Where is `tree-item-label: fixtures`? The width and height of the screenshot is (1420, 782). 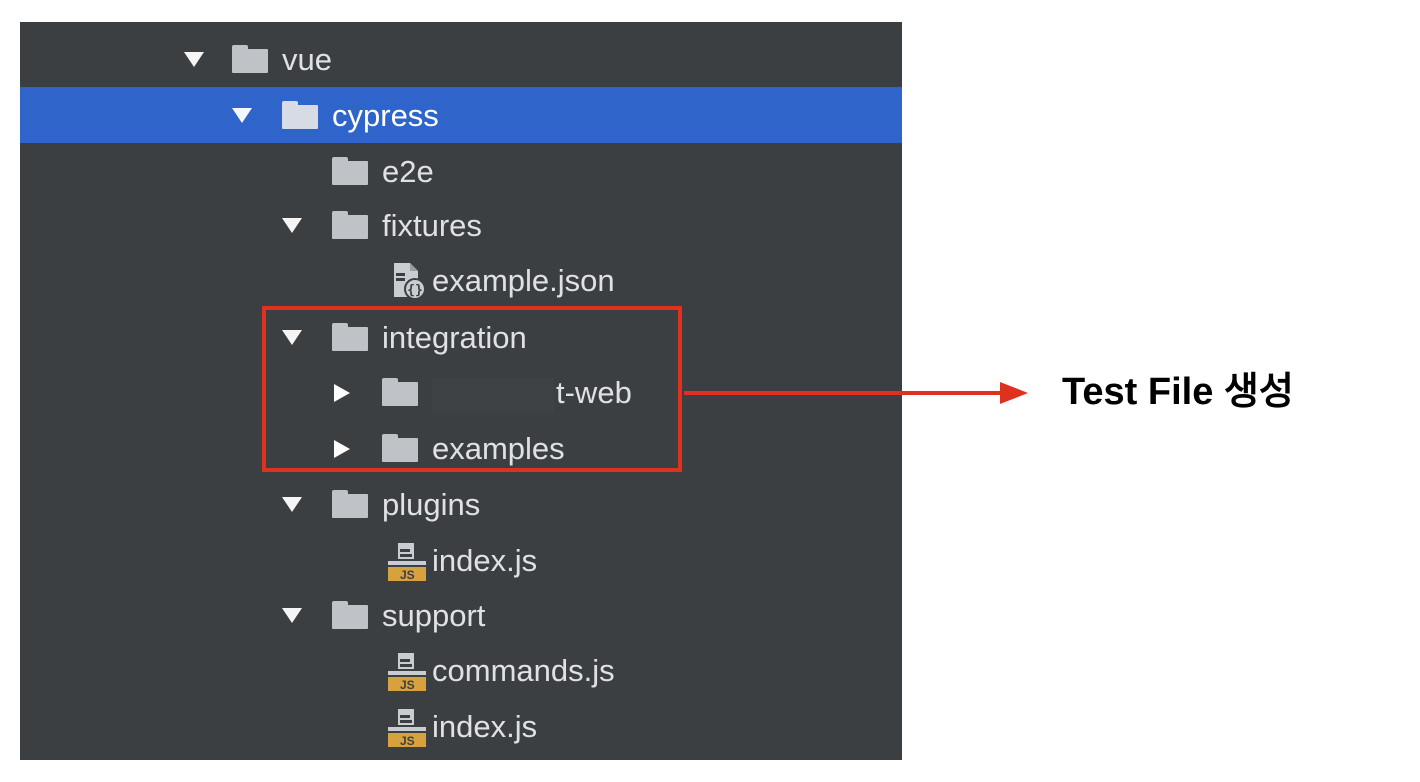 tree-item-label: fixtures is located at coordinates (432, 225).